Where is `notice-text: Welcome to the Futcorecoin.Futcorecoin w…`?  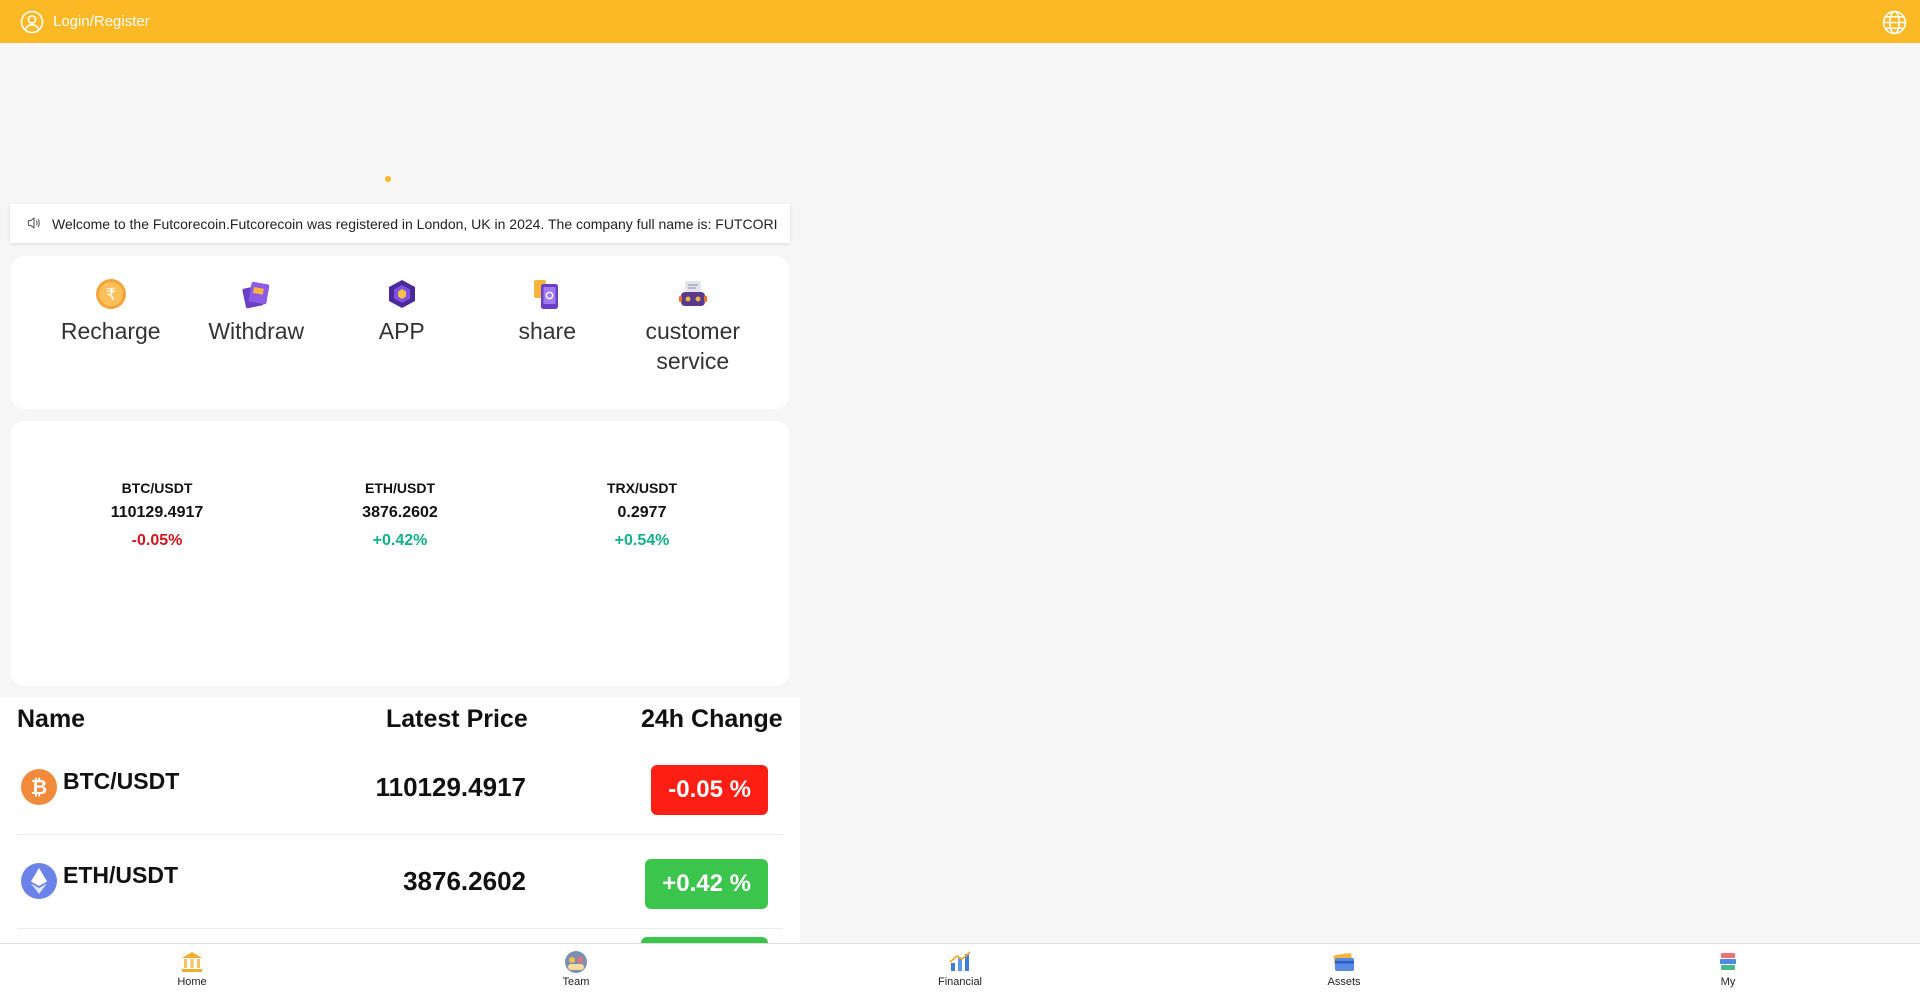 notice-text: Welcome to the Futcorecoin.Futcorecoin w… is located at coordinates (415, 223).